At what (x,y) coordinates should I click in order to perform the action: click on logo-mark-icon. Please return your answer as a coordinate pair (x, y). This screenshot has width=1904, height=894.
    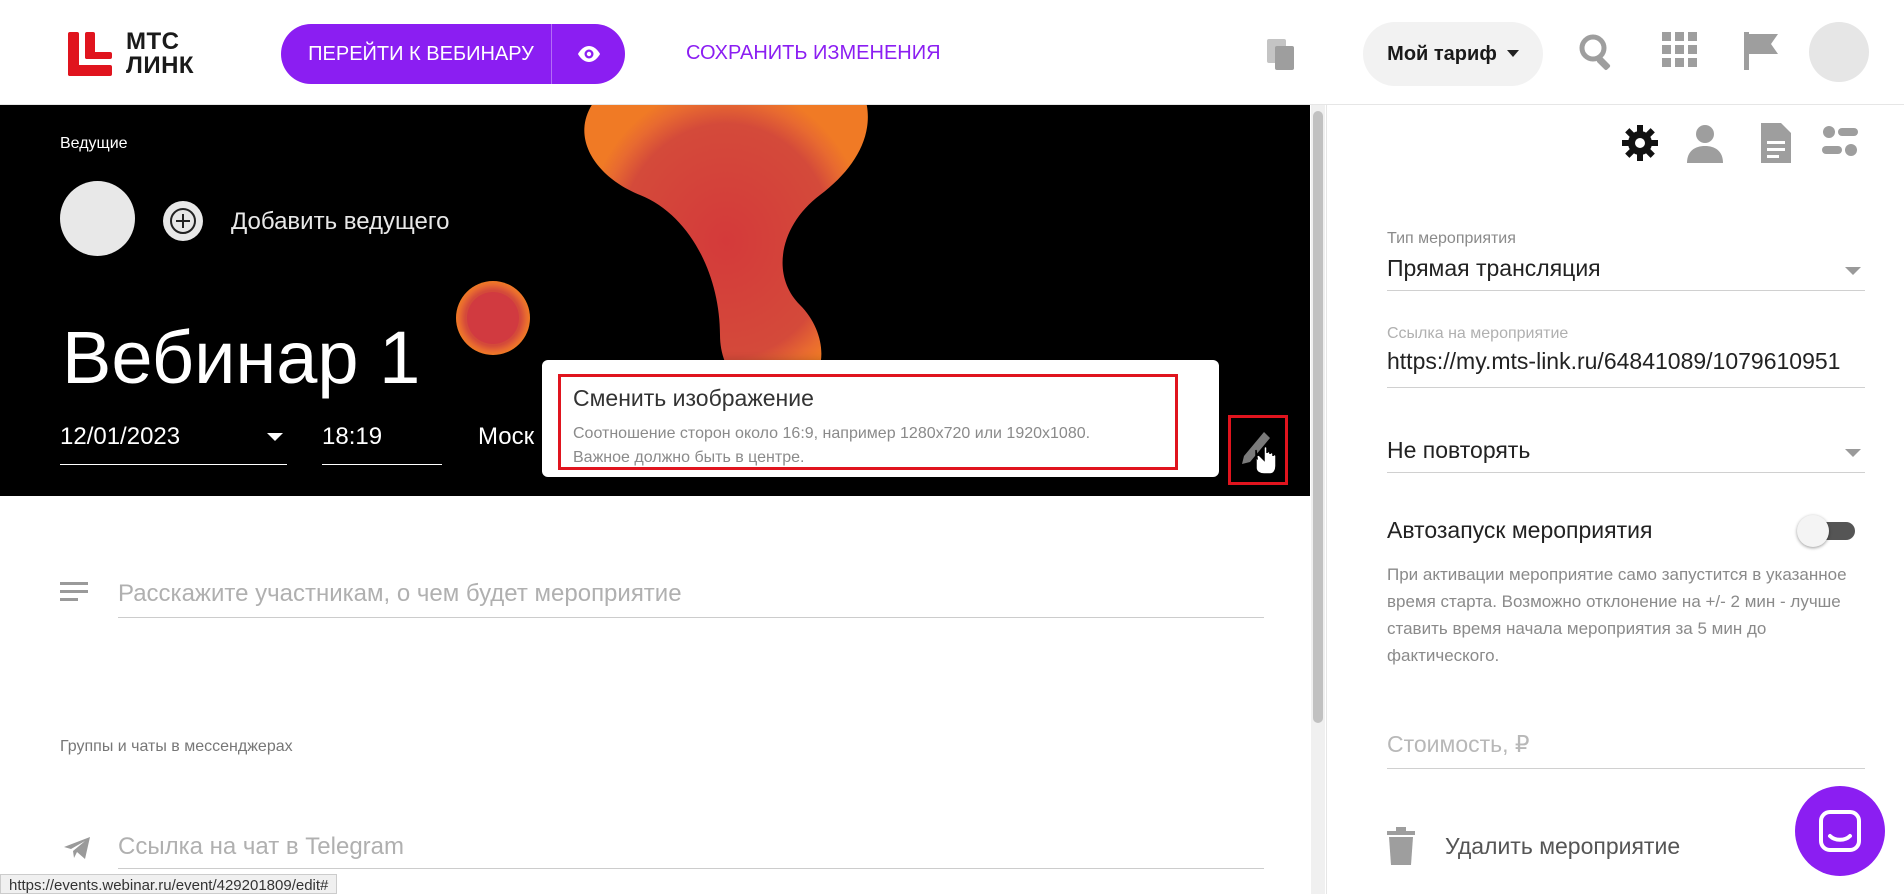
    Looking at the image, I should click on (90, 54).